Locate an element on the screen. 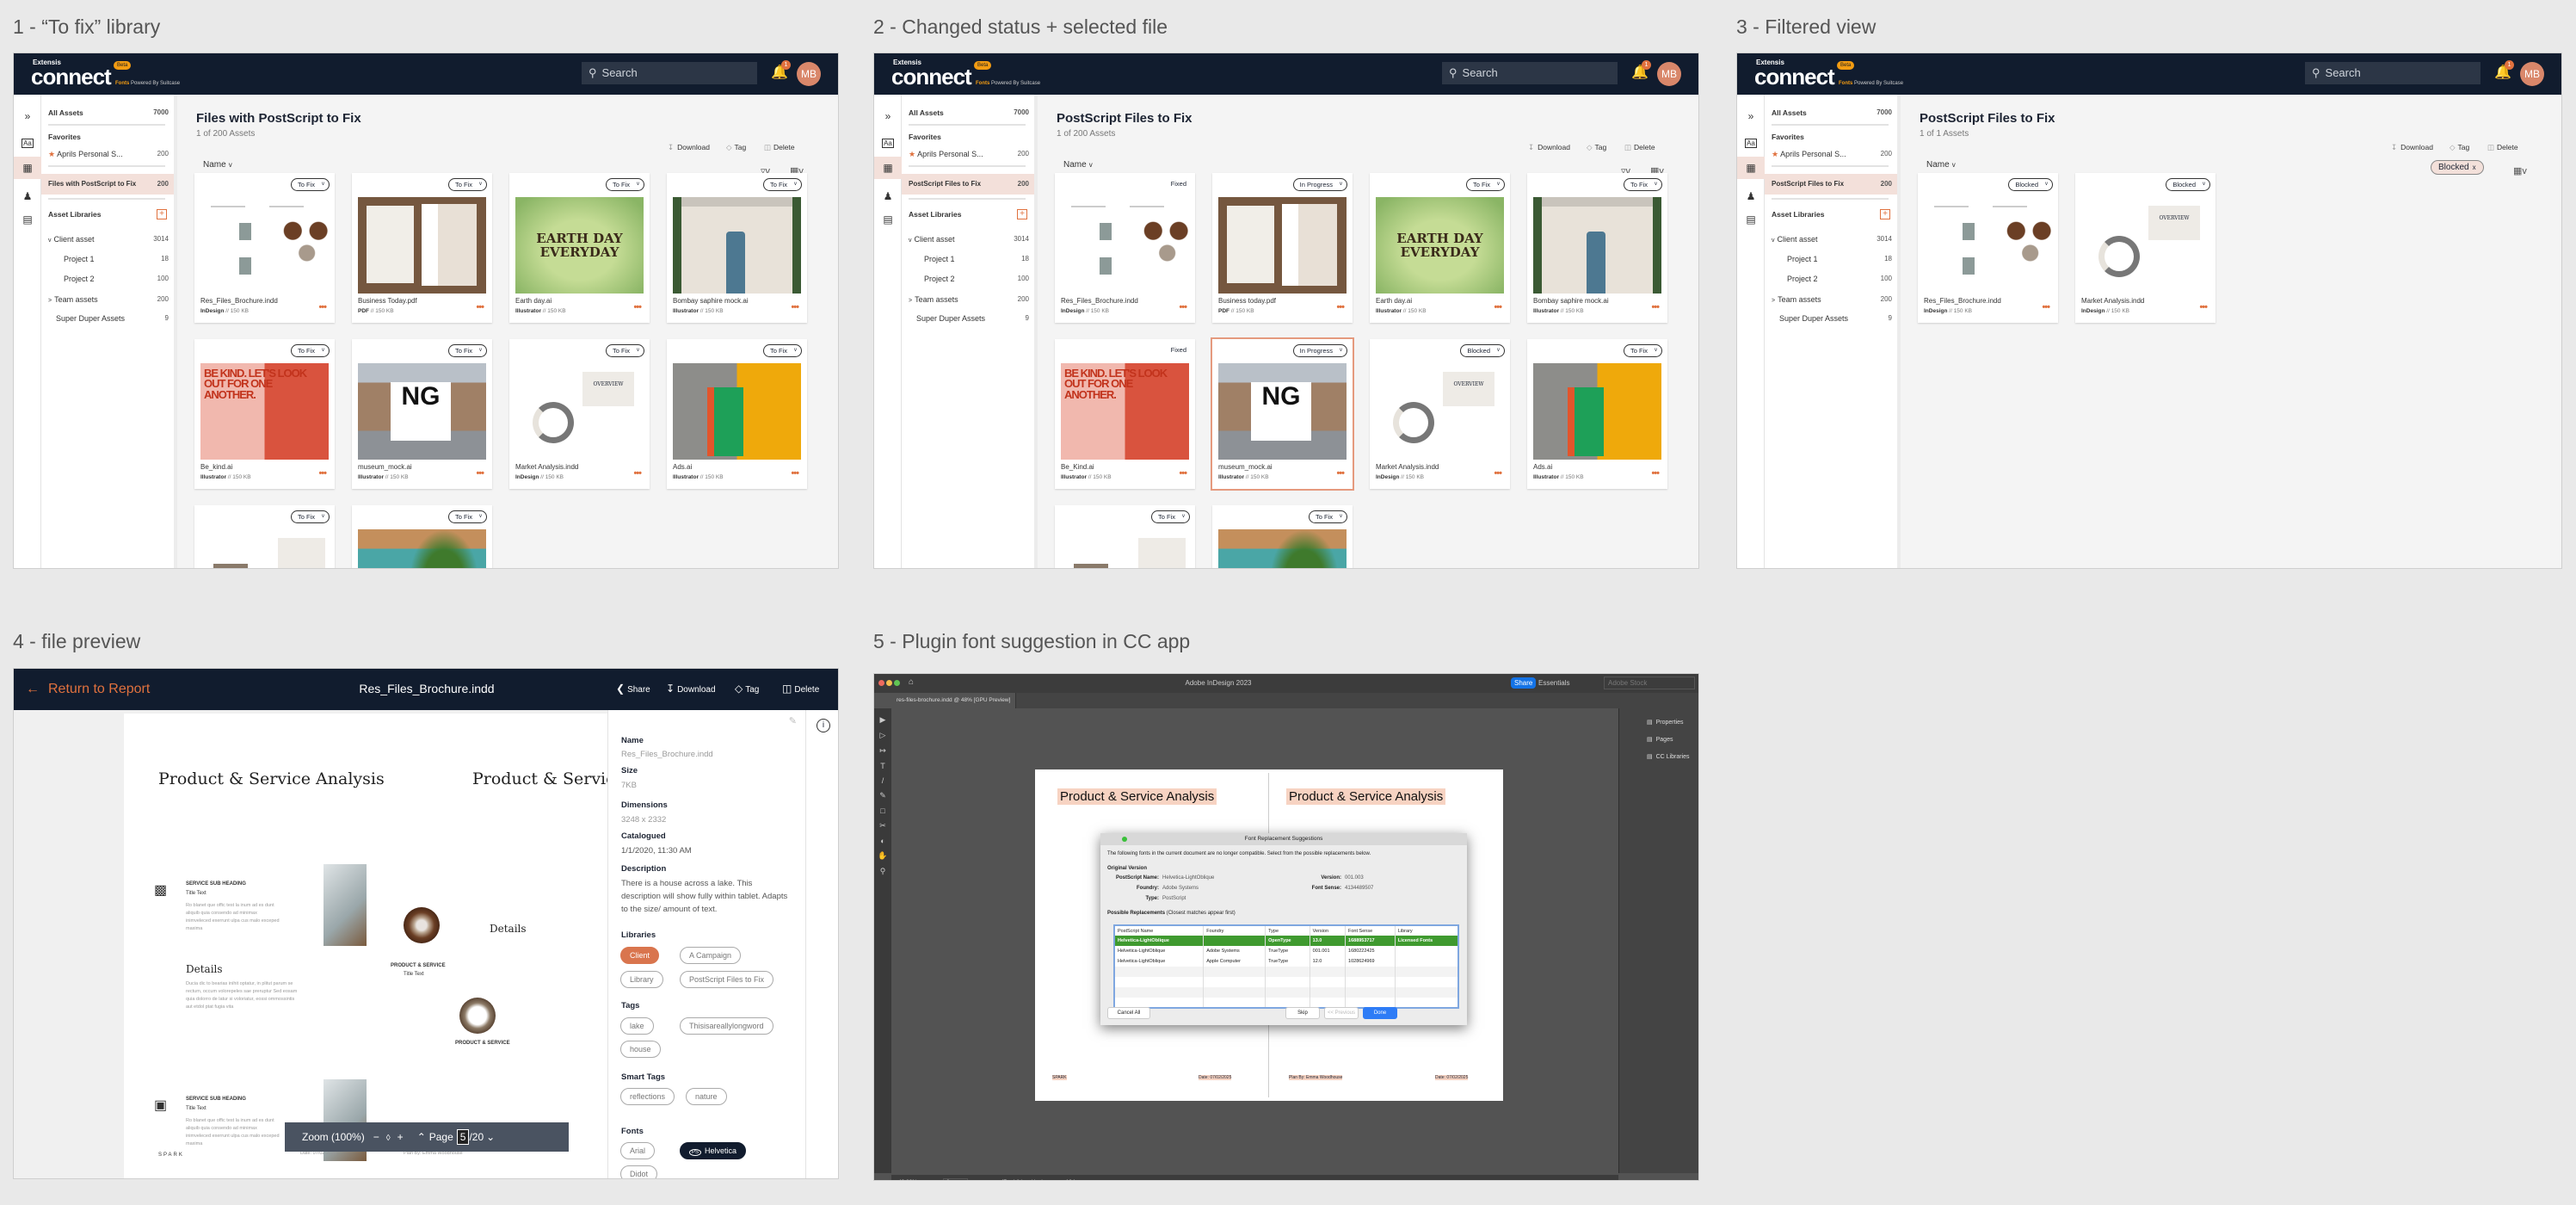 The image size is (2576, 1205). file-name: Ads.ai is located at coordinates (683, 467).